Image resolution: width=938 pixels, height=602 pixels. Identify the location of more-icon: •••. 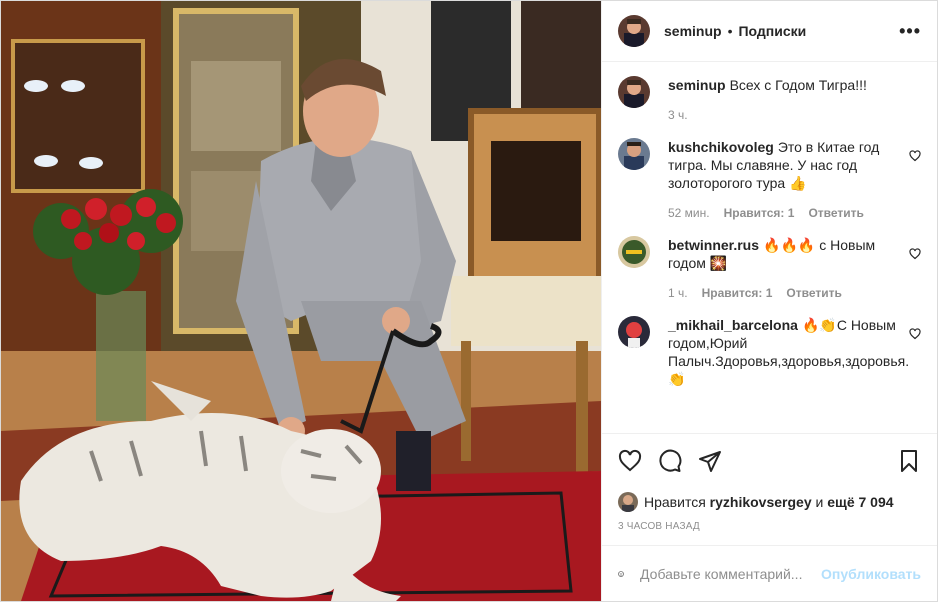
(910, 31).